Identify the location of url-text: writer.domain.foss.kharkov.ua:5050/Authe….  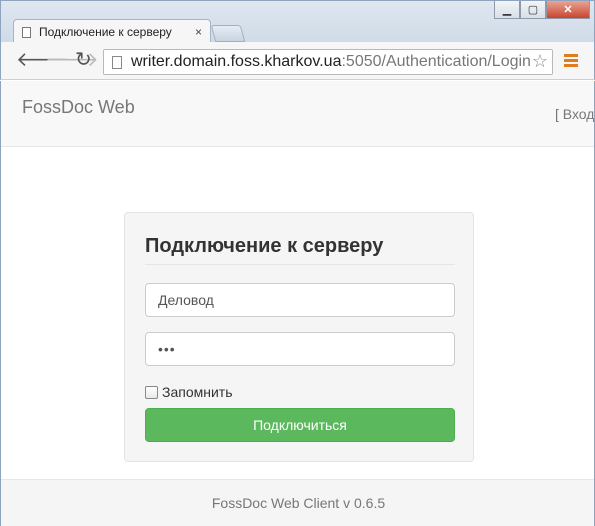
(331, 62).